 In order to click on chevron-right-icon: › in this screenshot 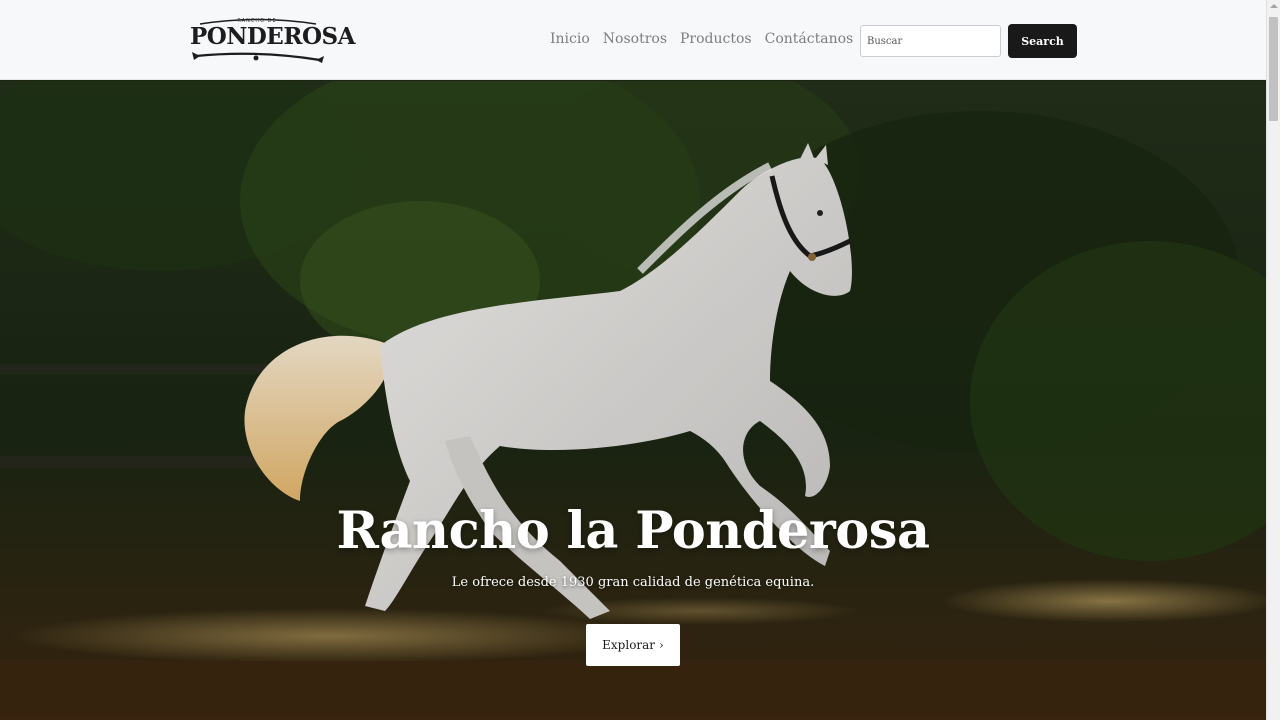, I will do `click(661, 645)`.